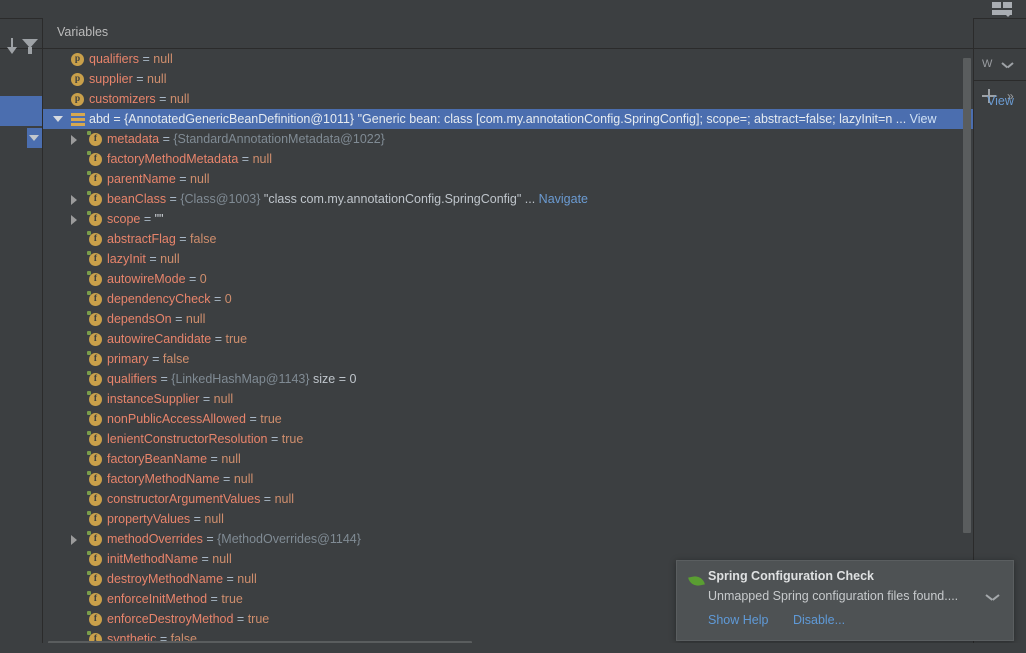 Image resolution: width=1026 pixels, height=653 pixels. What do you see at coordinates (508, 459) in the screenshot?
I see `variable-row: f factoryBeanName = null` at bounding box center [508, 459].